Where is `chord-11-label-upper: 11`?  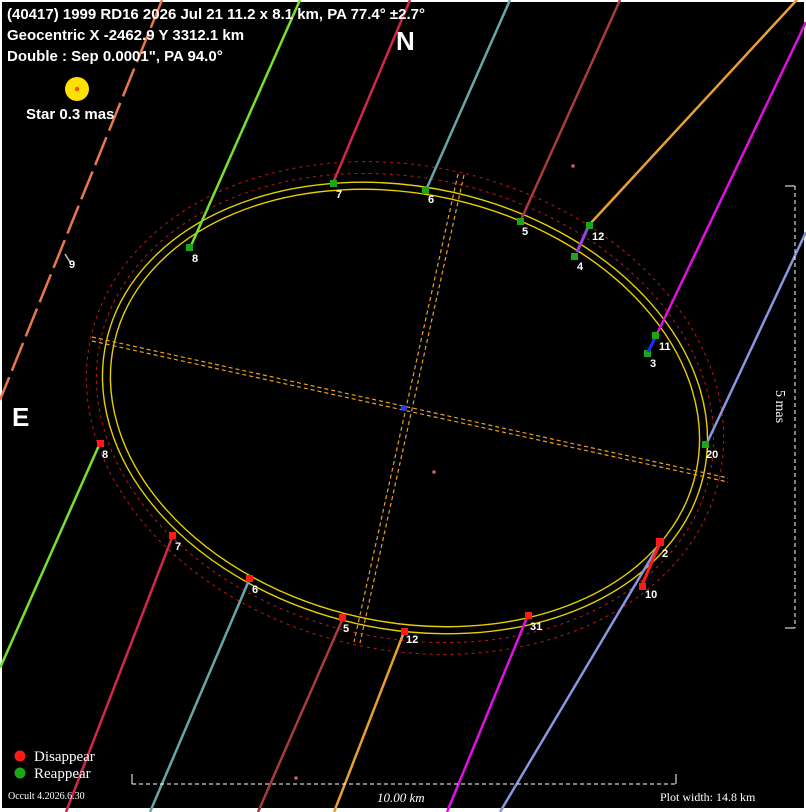 chord-11-label-upper: 11 is located at coordinates (665, 347).